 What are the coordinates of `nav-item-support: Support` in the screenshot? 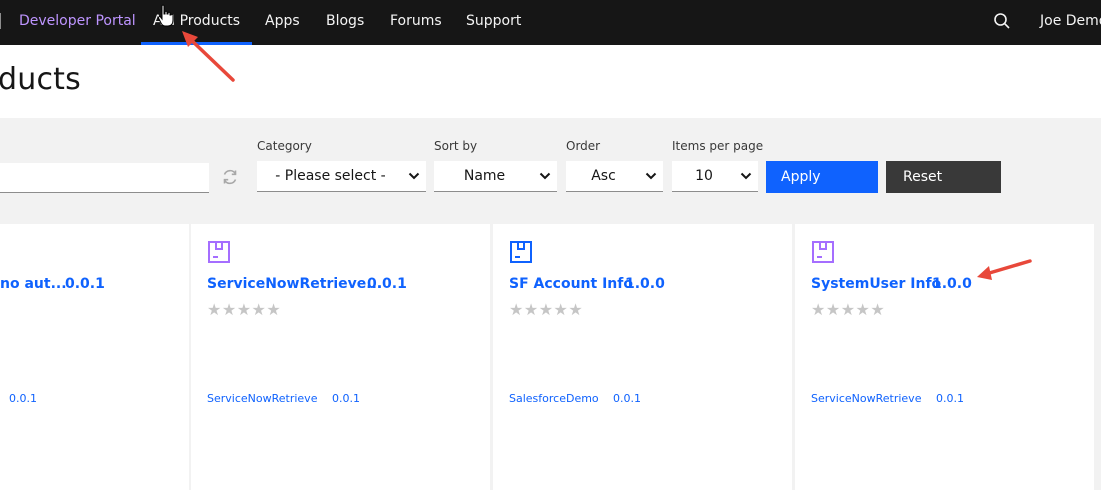 It's located at (493, 22).